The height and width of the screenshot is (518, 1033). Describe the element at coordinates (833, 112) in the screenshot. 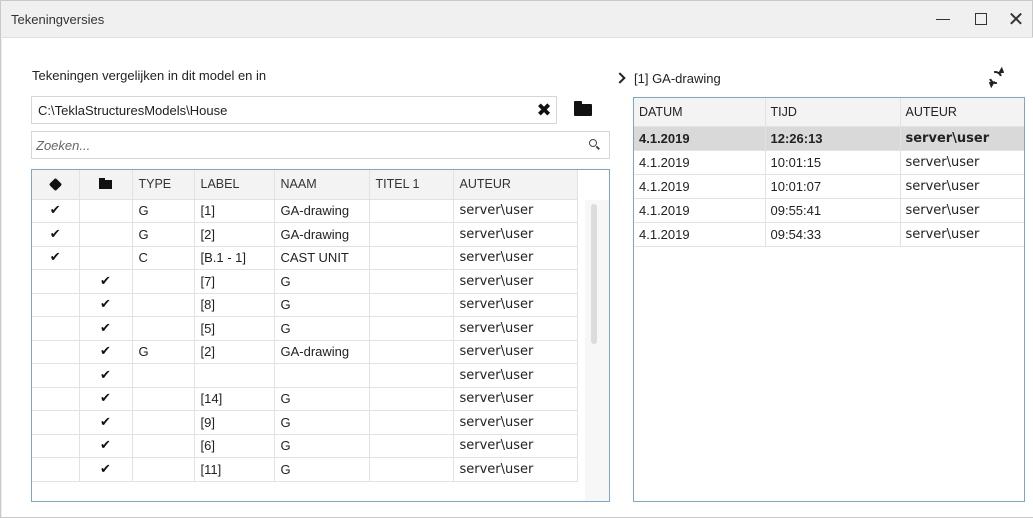

I see `col-header-tijd: TIJD` at that location.